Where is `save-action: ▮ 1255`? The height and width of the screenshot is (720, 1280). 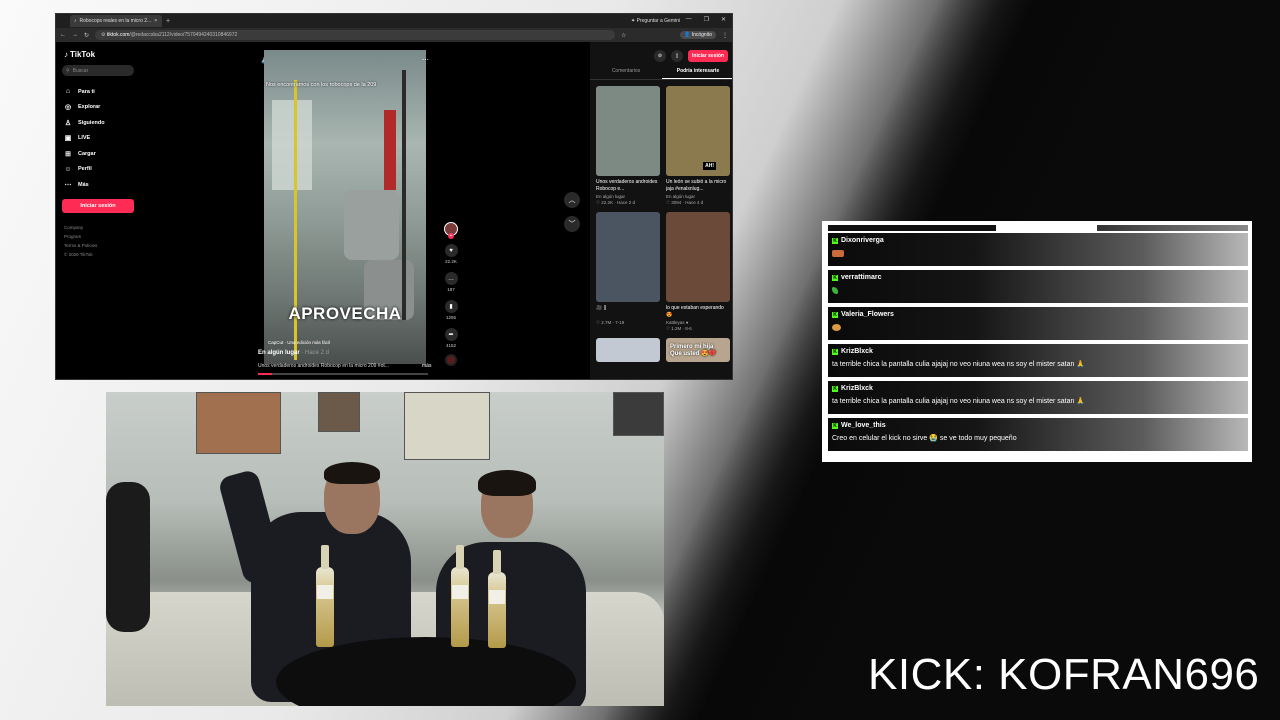
save-action: ▮ 1255 is located at coordinates (451, 310).